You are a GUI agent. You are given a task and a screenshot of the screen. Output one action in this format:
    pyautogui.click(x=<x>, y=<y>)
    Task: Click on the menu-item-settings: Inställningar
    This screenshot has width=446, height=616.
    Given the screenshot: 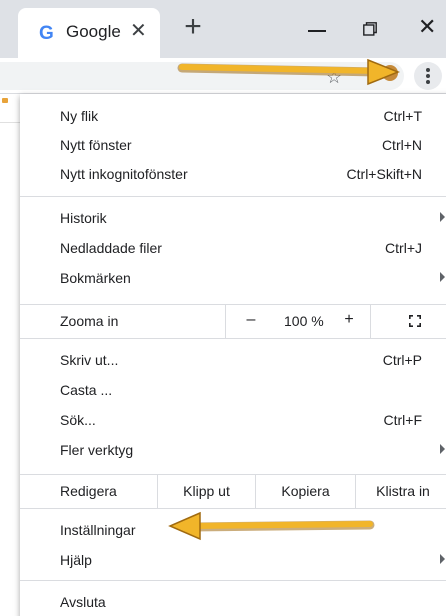 What is the action you would take?
    pyautogui.click(x=233, y=530)
    